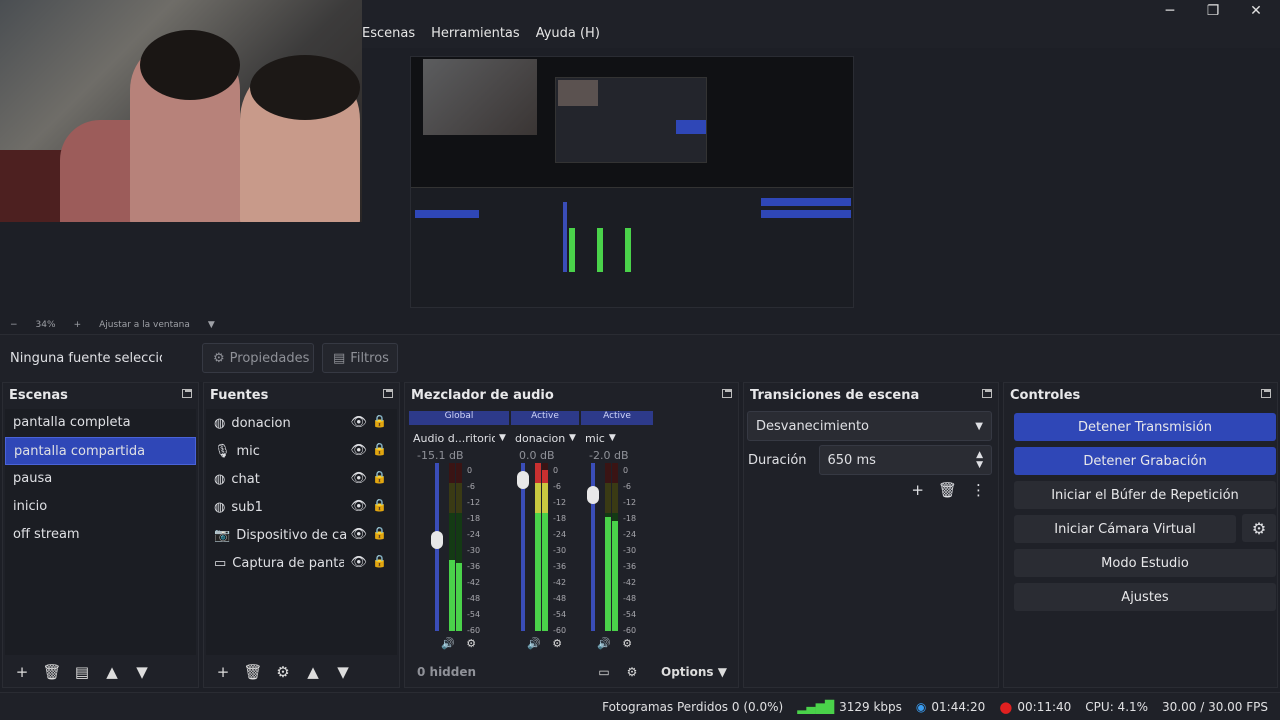 Image resolution: width=1280 pixels, height=720 pixels. Describe the element at coordinates (917, 490) in the screenshot. I see `add-transition-button: +` at that location.